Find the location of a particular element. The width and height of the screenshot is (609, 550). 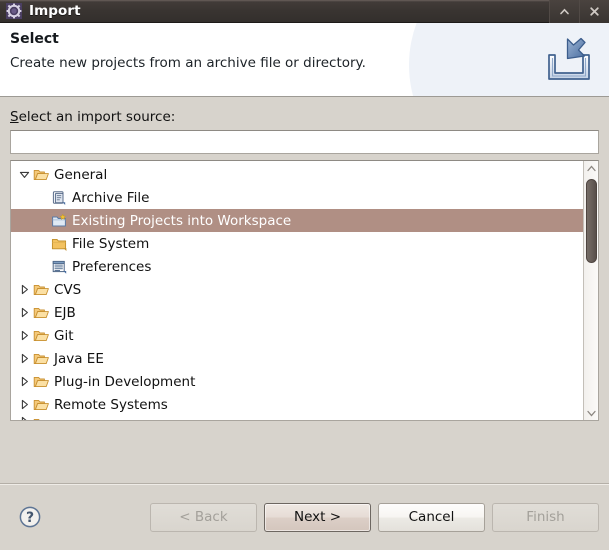

tree-item-label: CVS is located at coordinates (68, 289).